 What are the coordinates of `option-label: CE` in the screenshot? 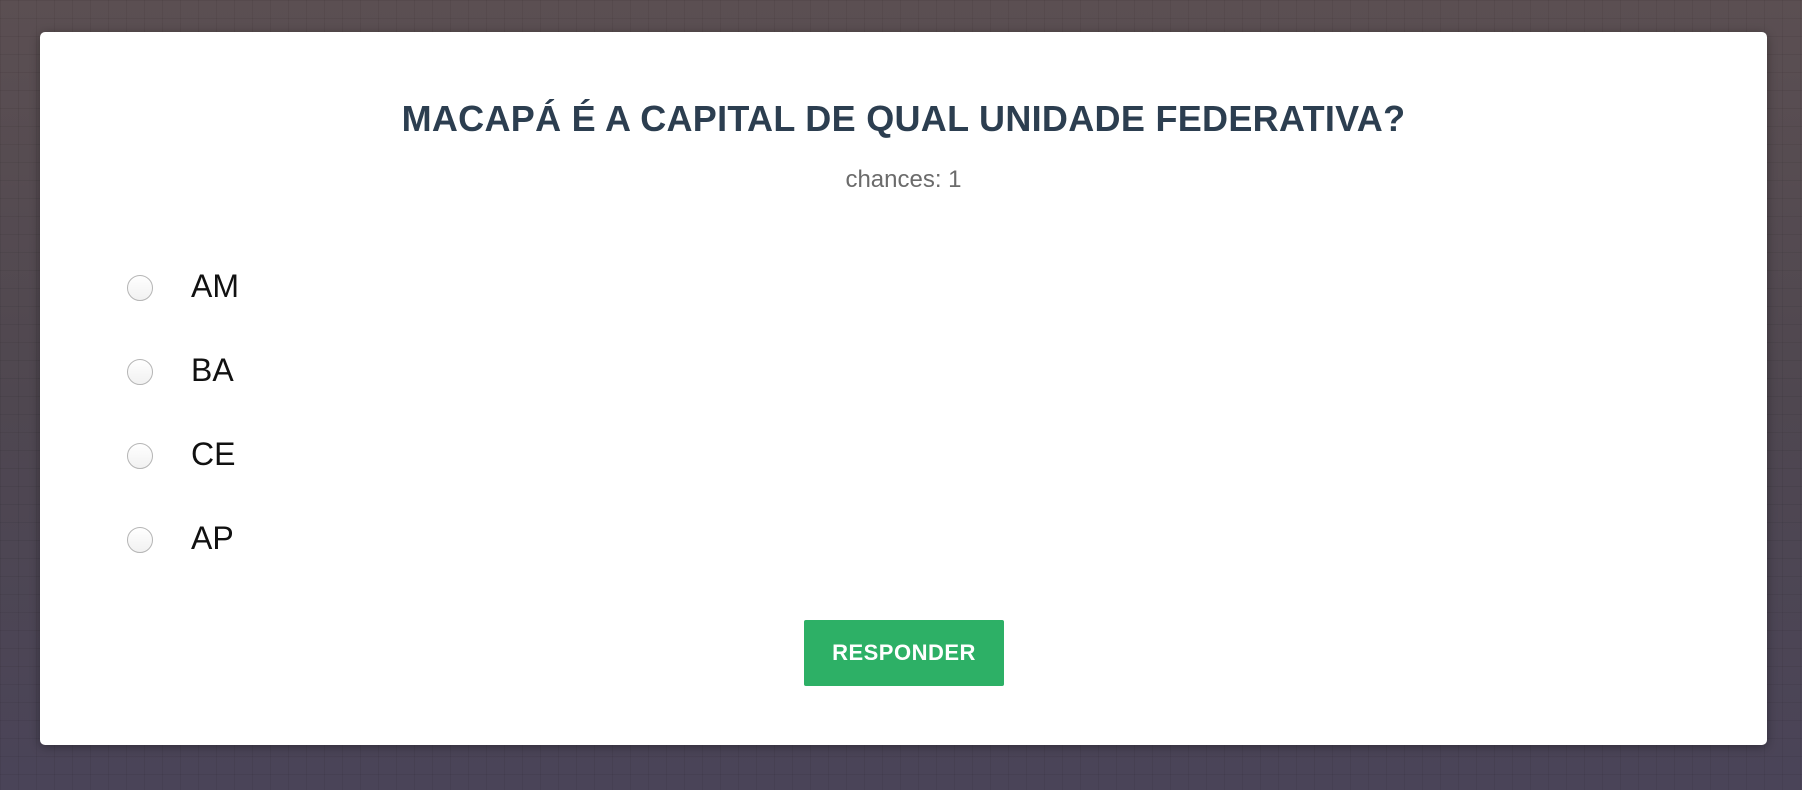 It's located at (213, 453).